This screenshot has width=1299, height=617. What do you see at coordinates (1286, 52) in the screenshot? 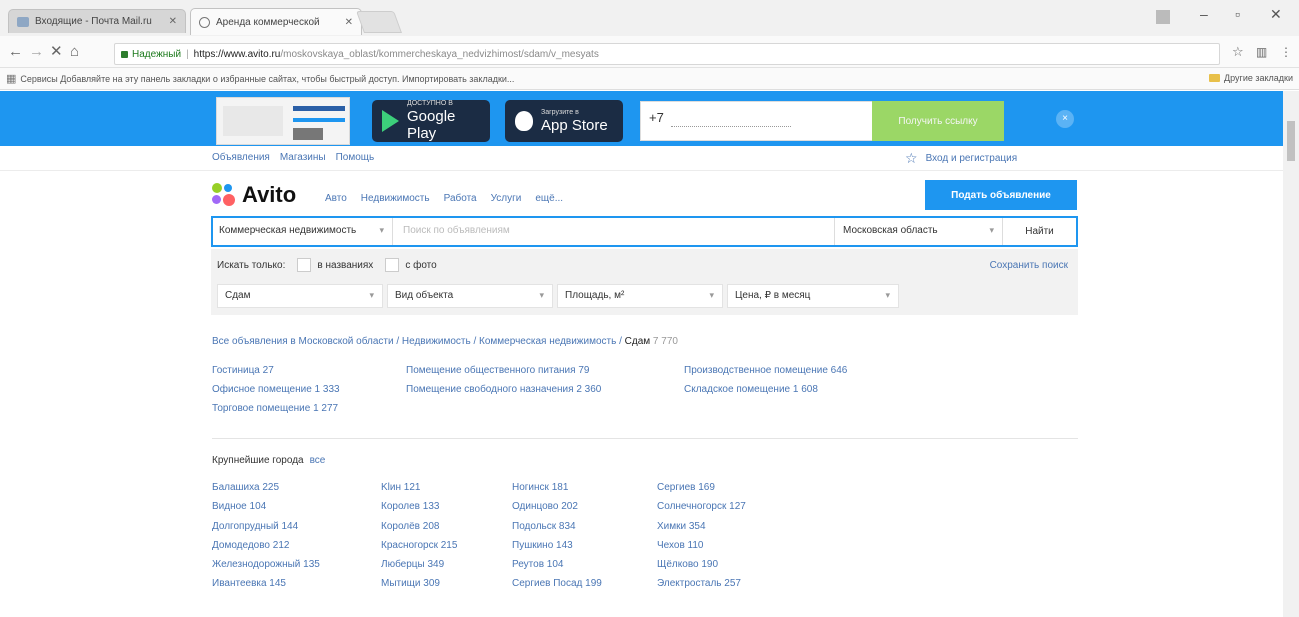
I see `menu-dots-icon: ⋮` at bounding box center [1286, 52].